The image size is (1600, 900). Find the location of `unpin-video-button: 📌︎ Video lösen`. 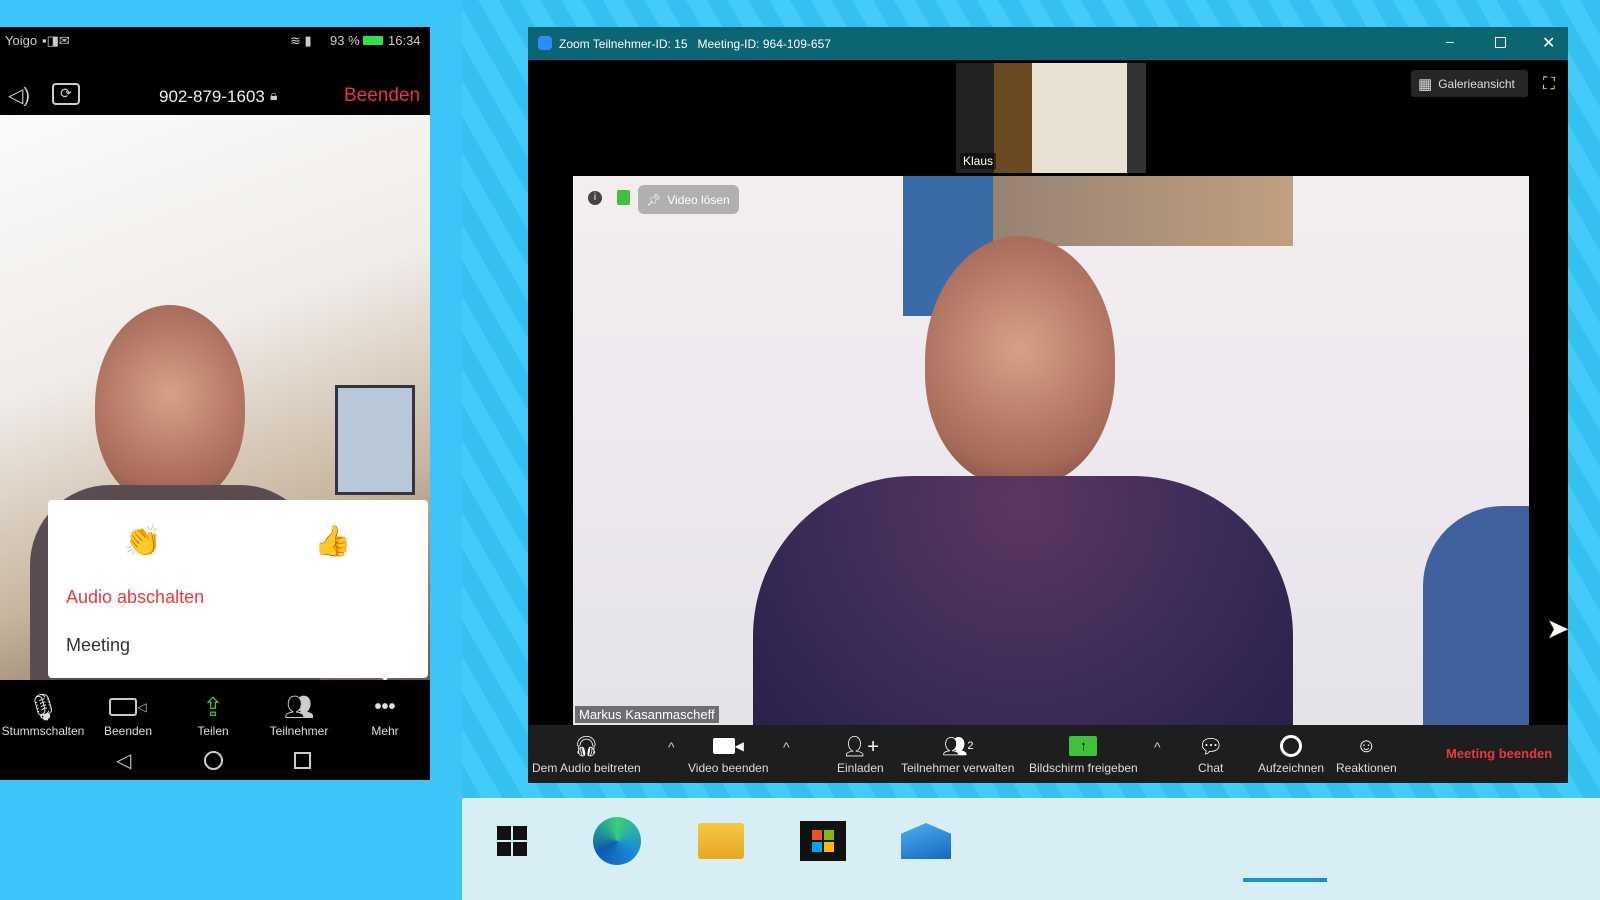

unpin-video-button: 📌︎ Video lösen is located at coordinates (688, 199).